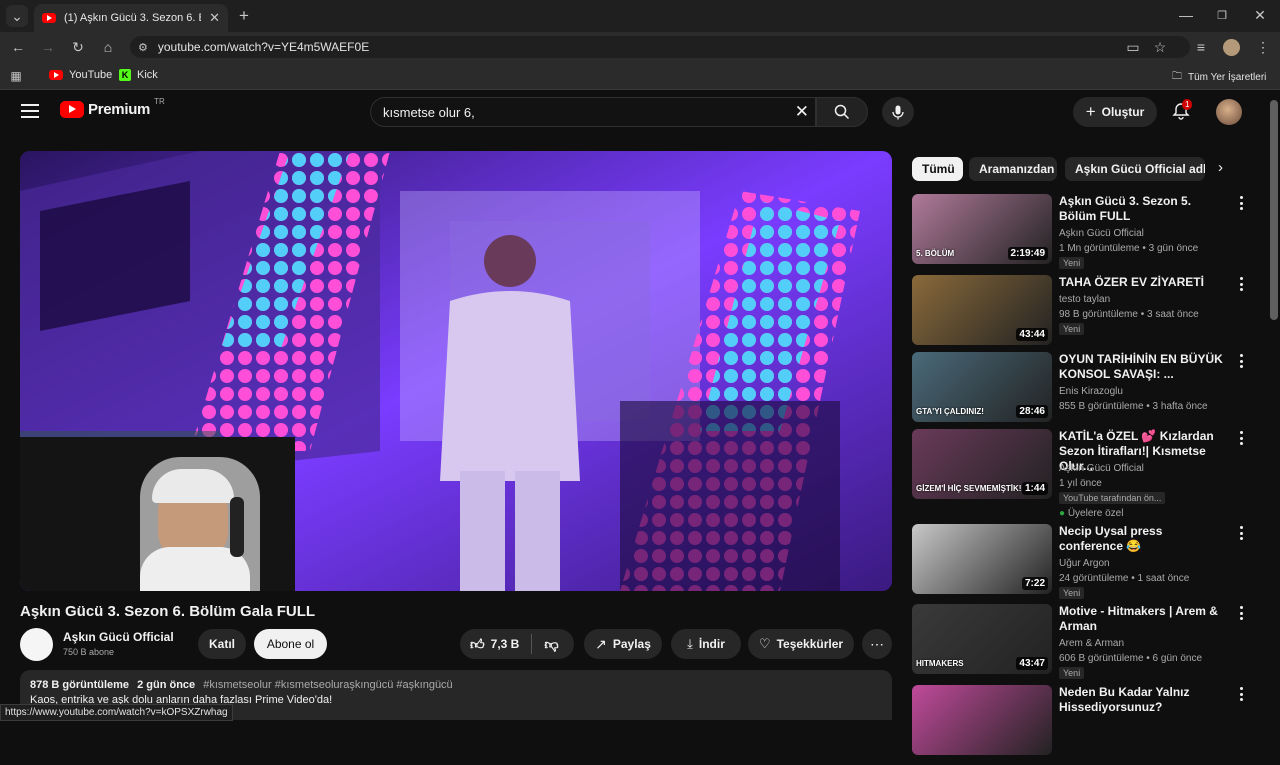 This screenshot has height=765, width=1280. What do you see at coordinates (1062, 513) in the screenshot?
I see `members-icon: ●` at bounding box center [1062, 513].